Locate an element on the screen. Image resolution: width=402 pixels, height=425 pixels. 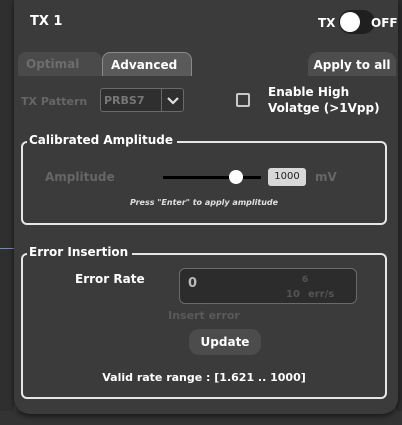
insert-error-label: Insert error is located at coordinates (204, 315).